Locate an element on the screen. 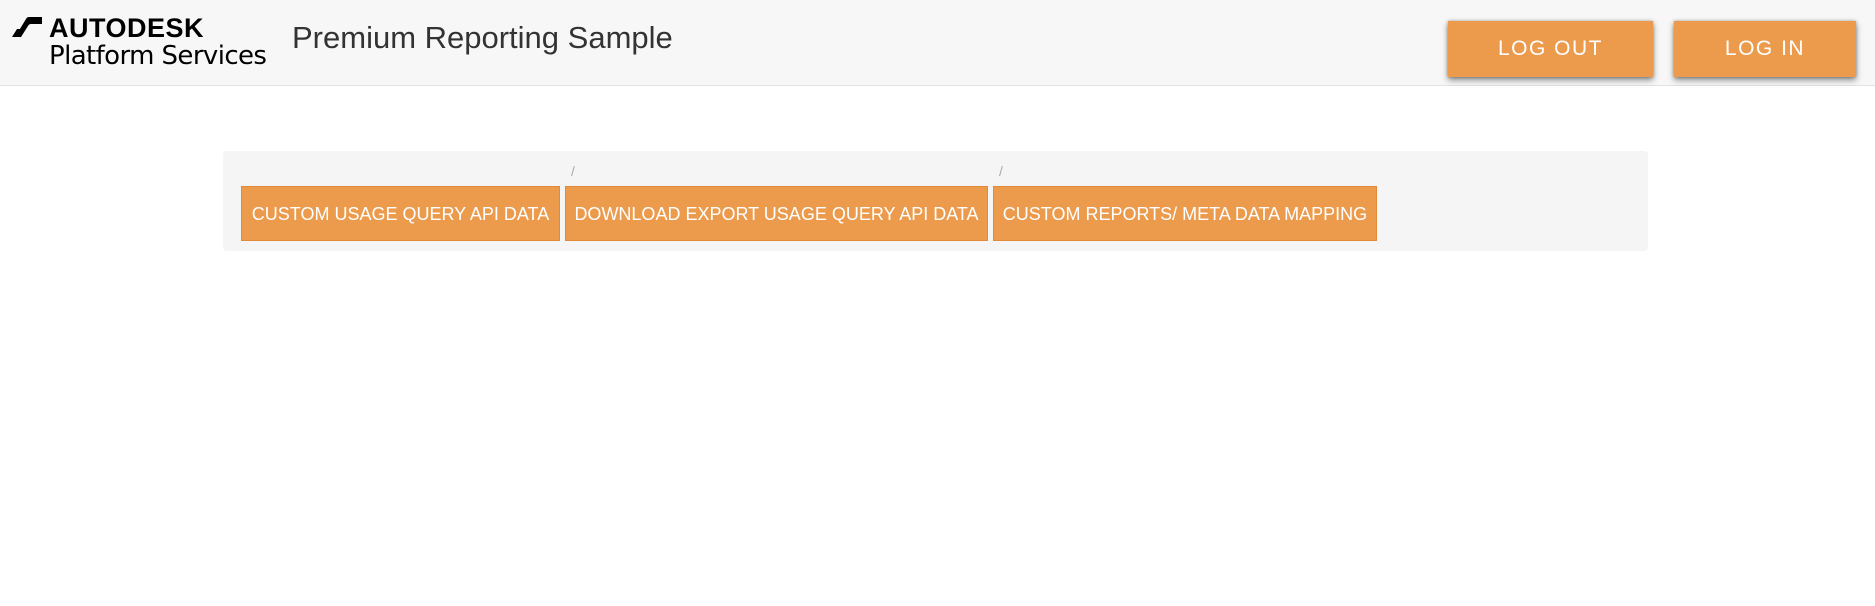  logo-product-text: Platform Services is located at coordinates (158, 56).